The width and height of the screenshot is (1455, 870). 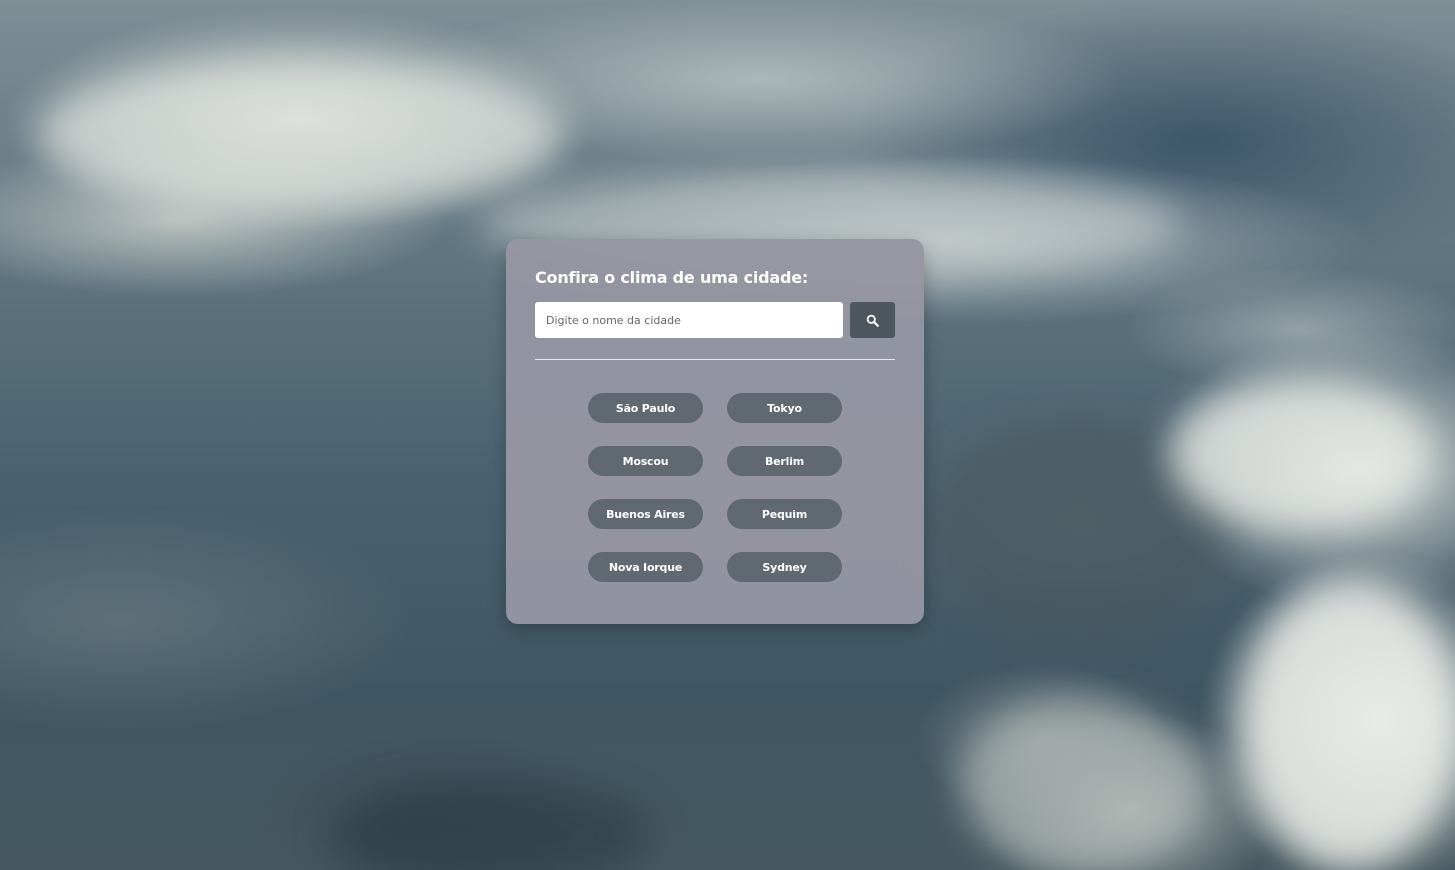 I want to click on card-title: Confira o clima de uma cidade:, so click(x=672, y=277).